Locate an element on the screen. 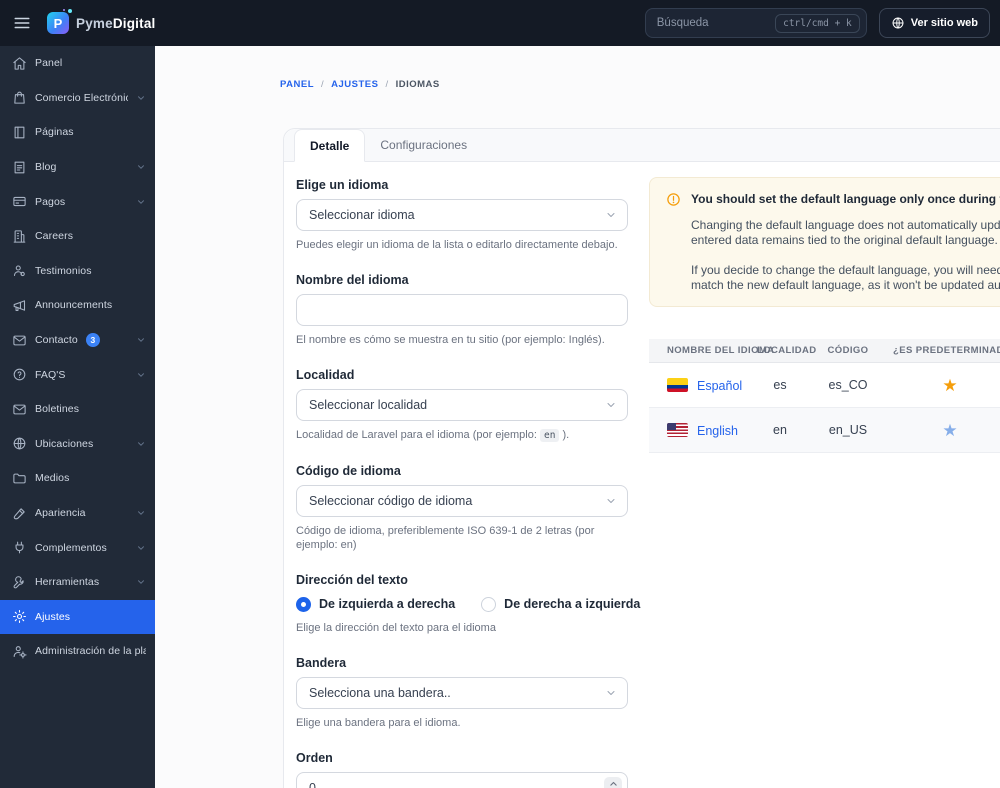  radio-ltr: De izquierda a derecha is located at coordinates (375, 604).